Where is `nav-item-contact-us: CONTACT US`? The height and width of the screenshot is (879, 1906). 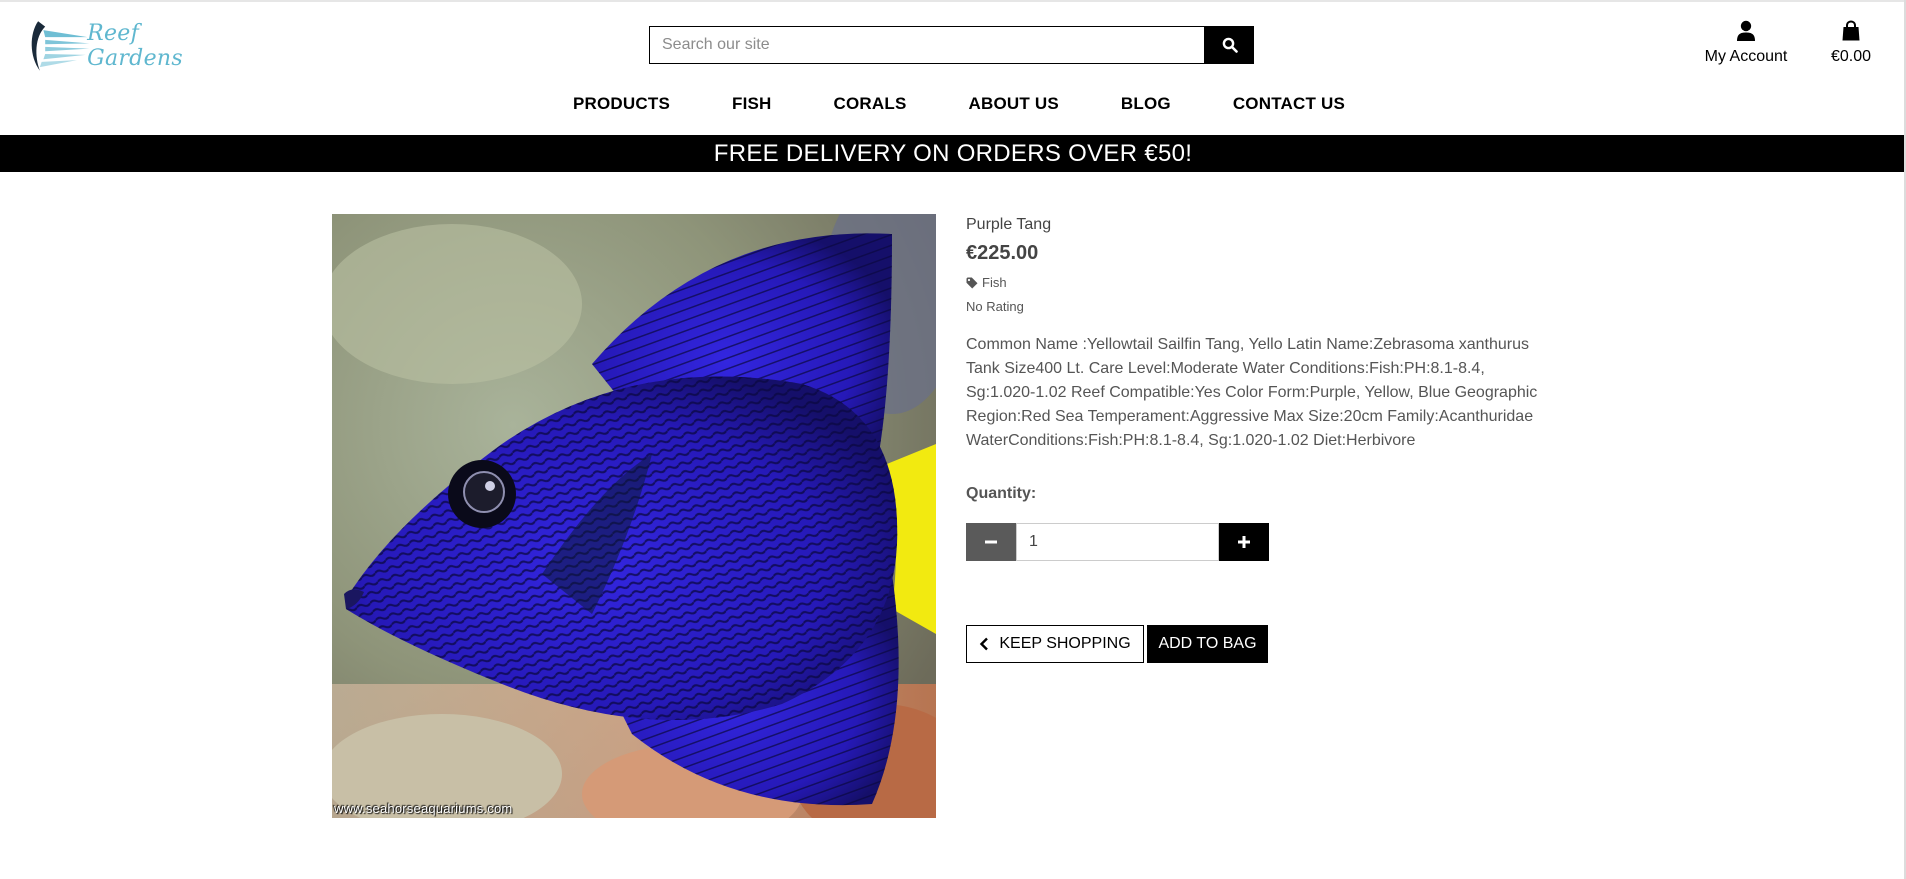 nav-item-contact-us: CONTACT US is located at coordinates (1289, 108).